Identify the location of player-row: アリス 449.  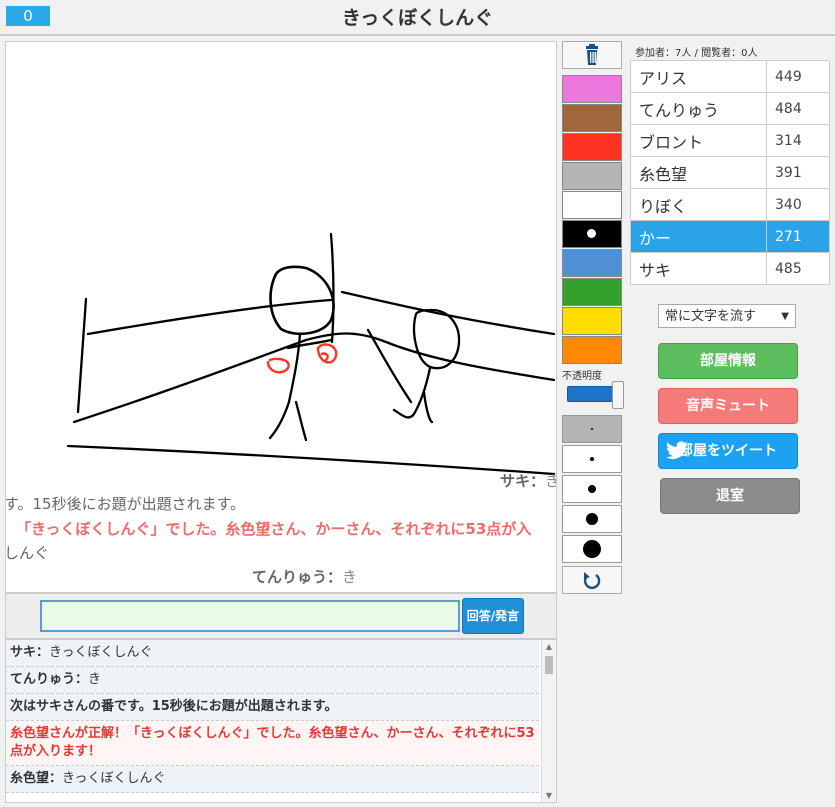
(730, 76).